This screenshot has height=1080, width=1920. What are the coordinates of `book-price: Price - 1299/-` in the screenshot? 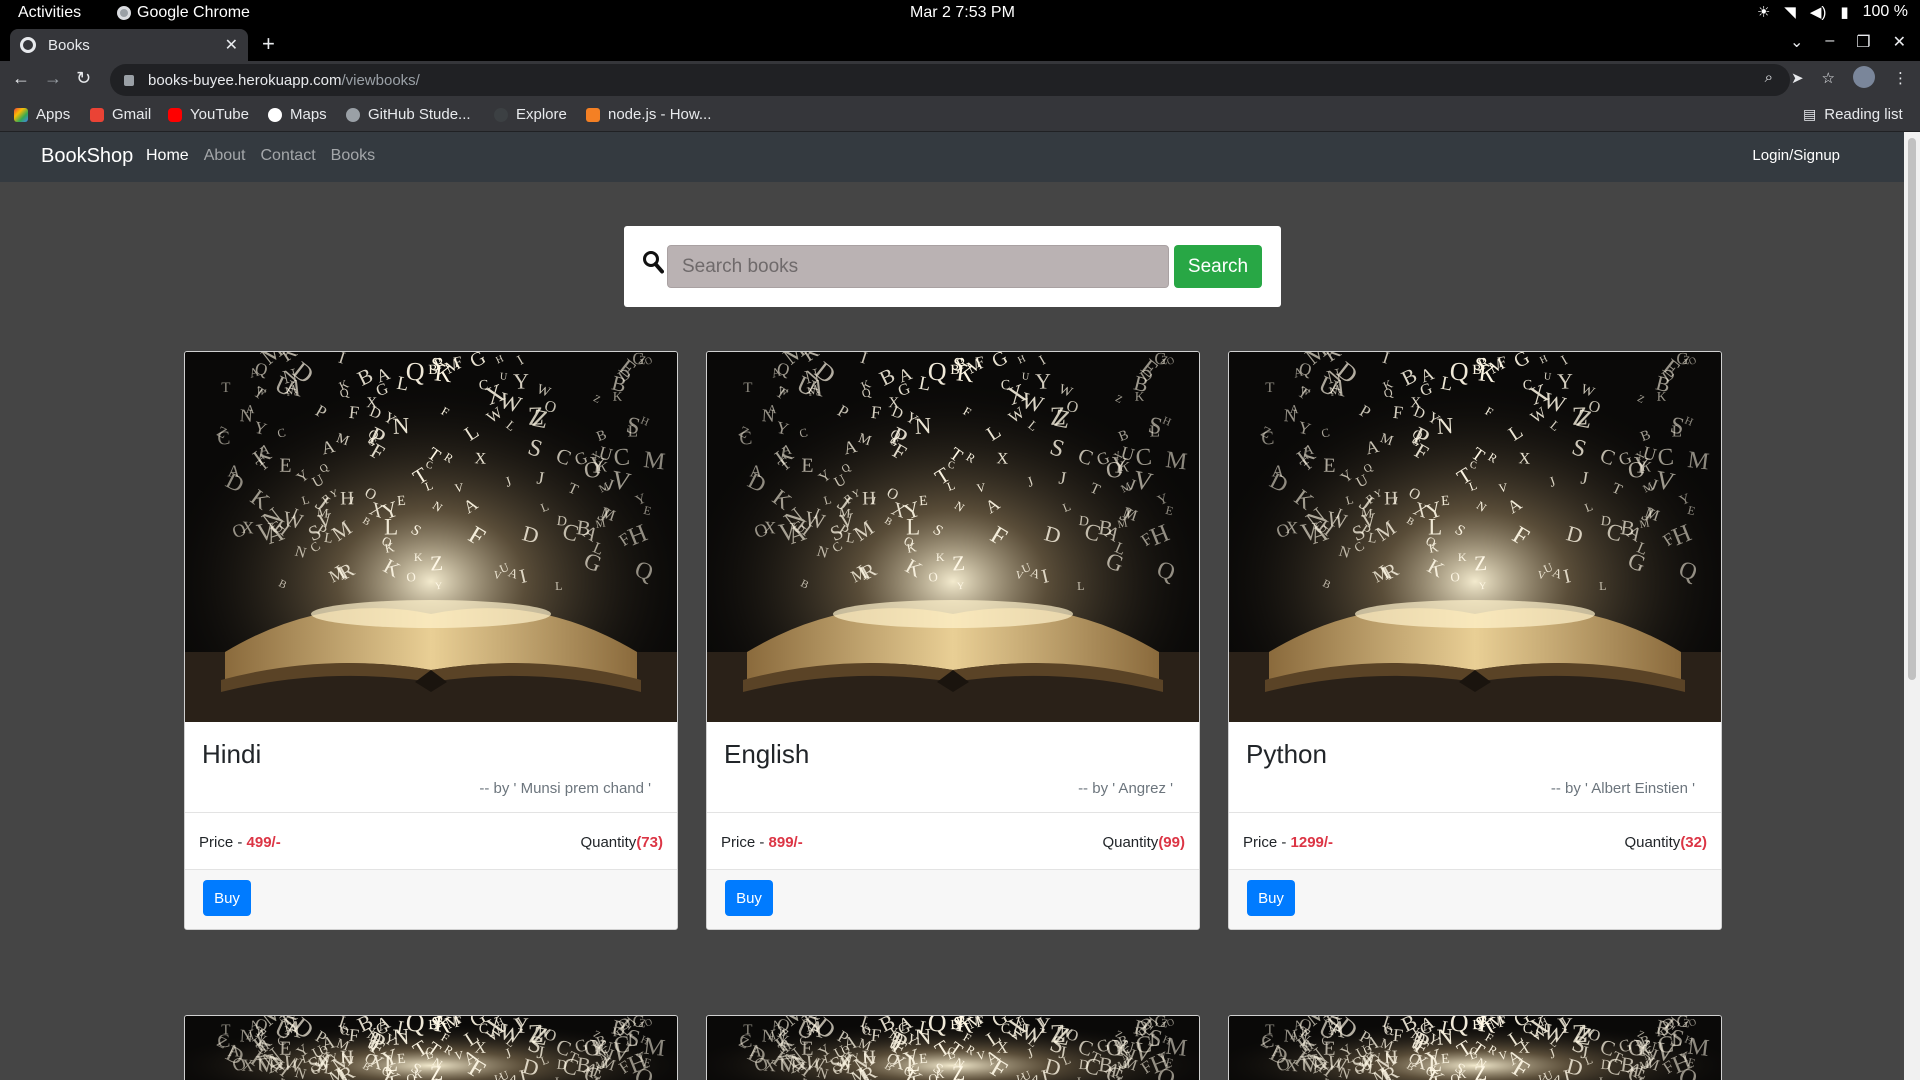 It's located at (1288, 842).